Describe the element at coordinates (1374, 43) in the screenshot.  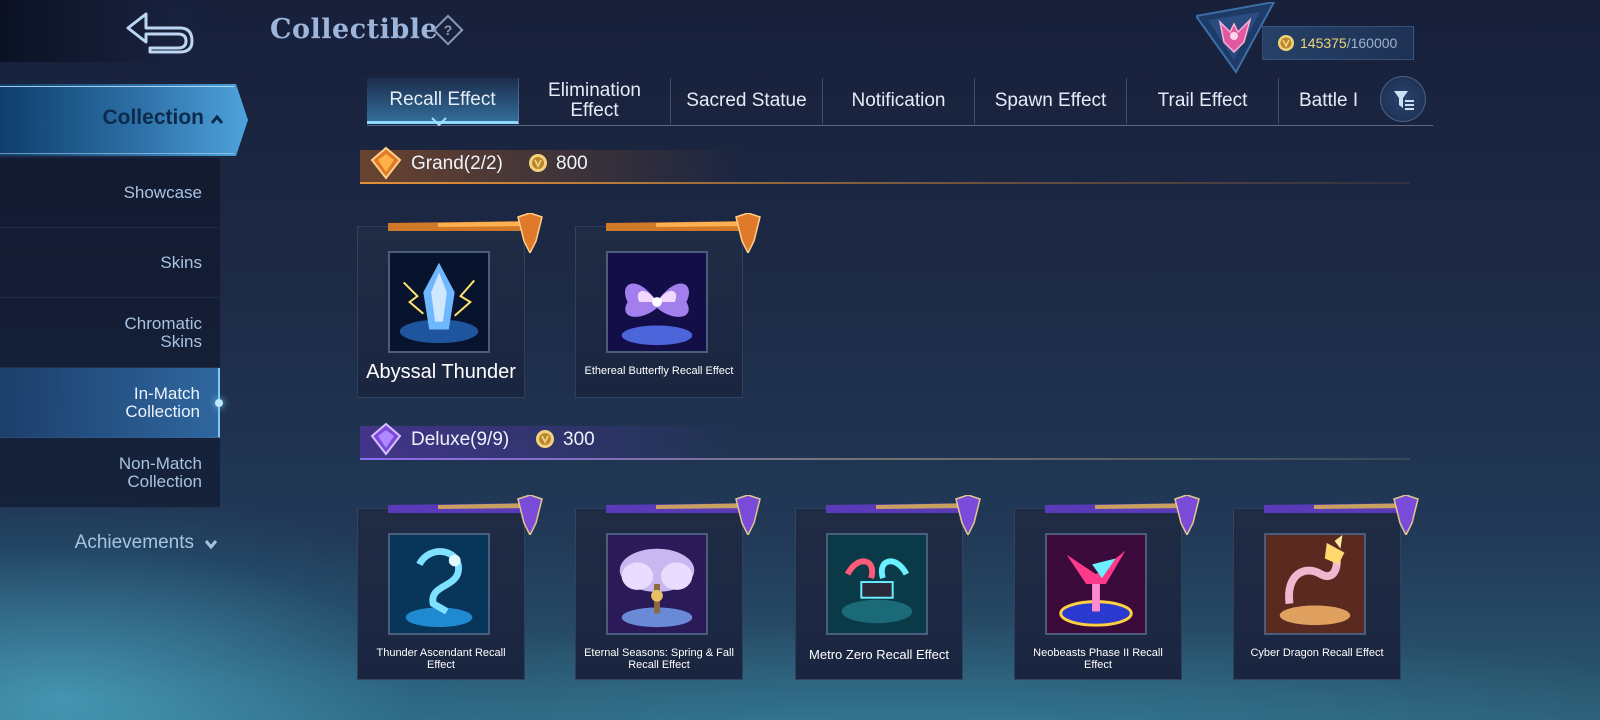
I see `points-max: 160000` at that location.